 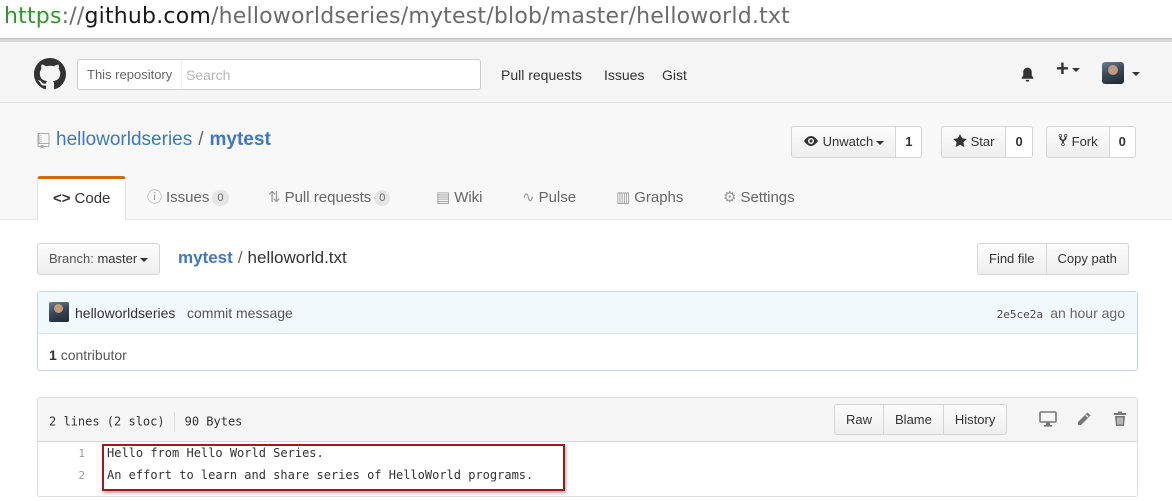 I want to click on nav-pull-requests: Pull requests, so click(x=541, y=75).